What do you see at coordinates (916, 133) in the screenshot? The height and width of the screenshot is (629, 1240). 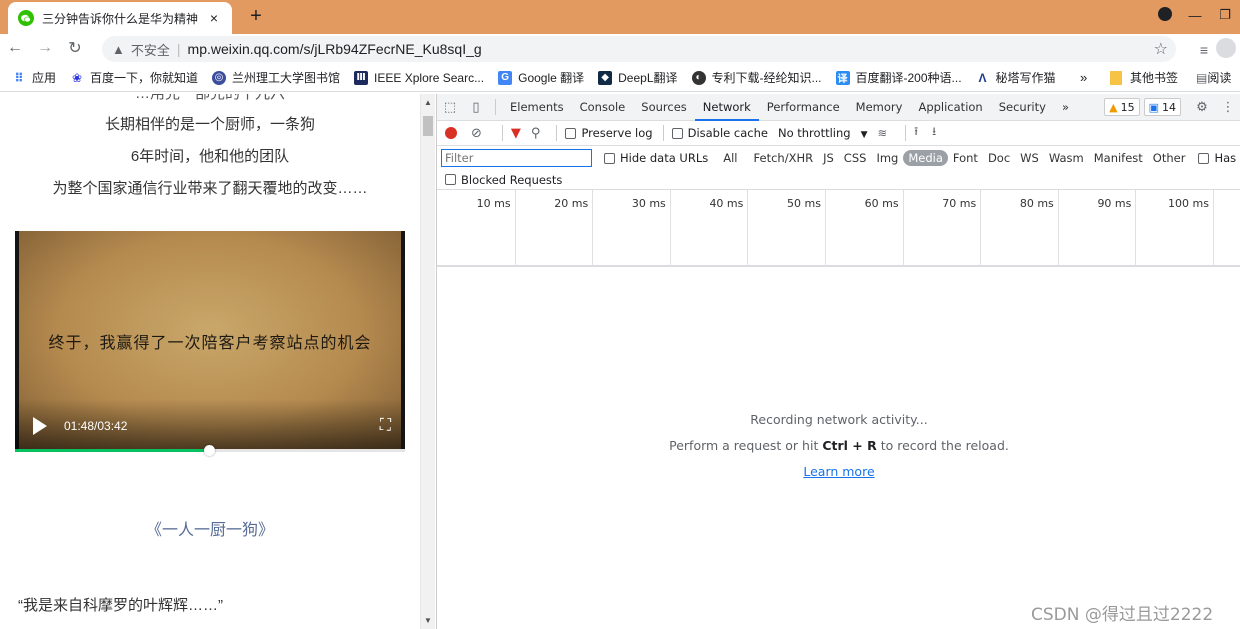 I see `import-har-icon: ⭱` at bounding box center [916, 133].